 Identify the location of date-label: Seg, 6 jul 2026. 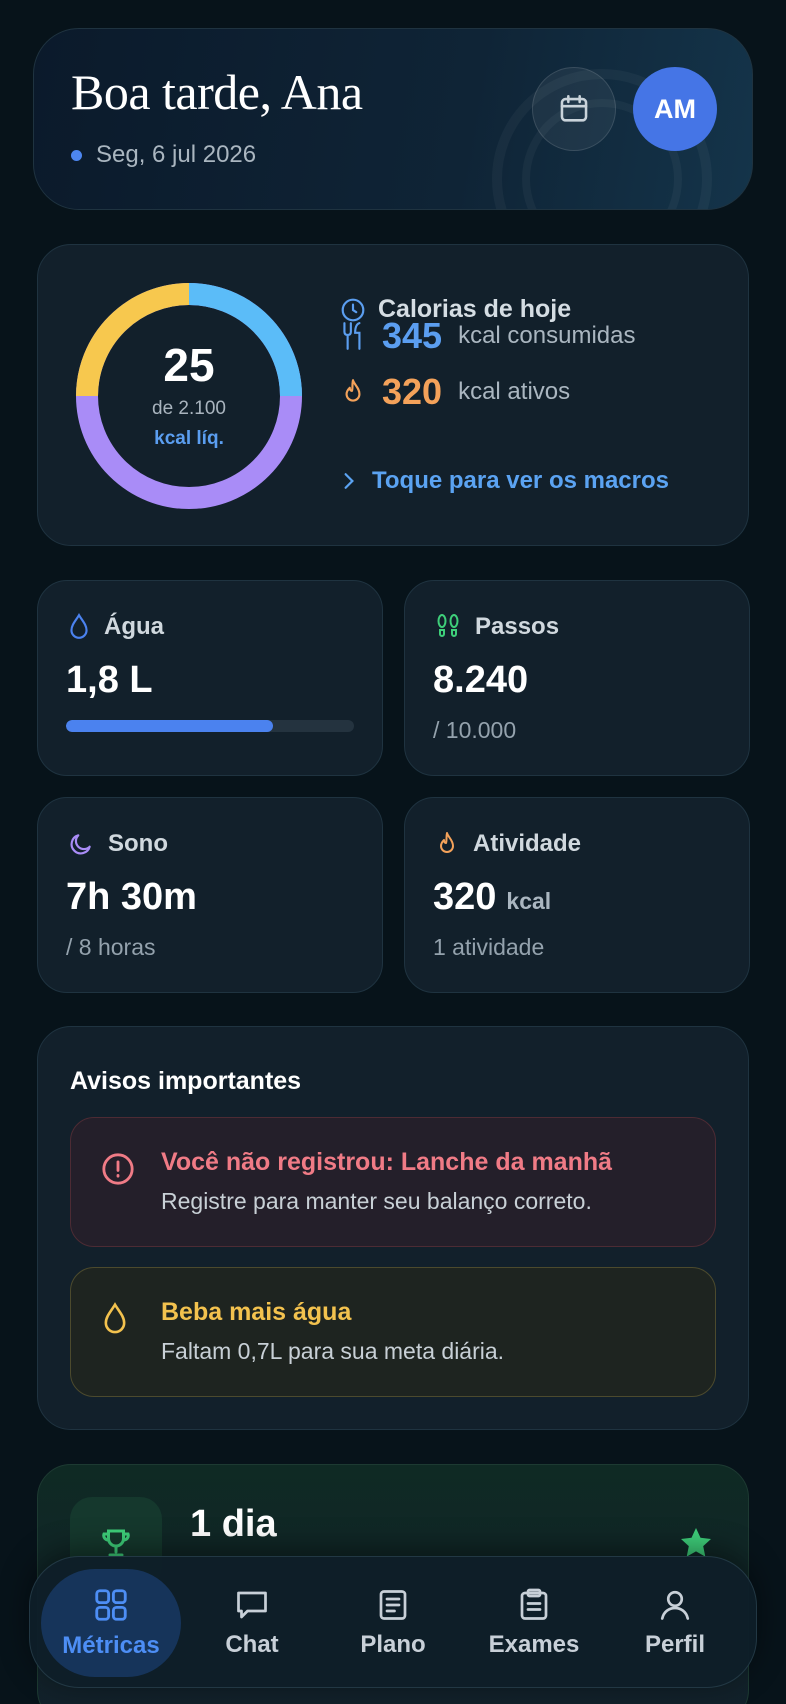
(176, 154).